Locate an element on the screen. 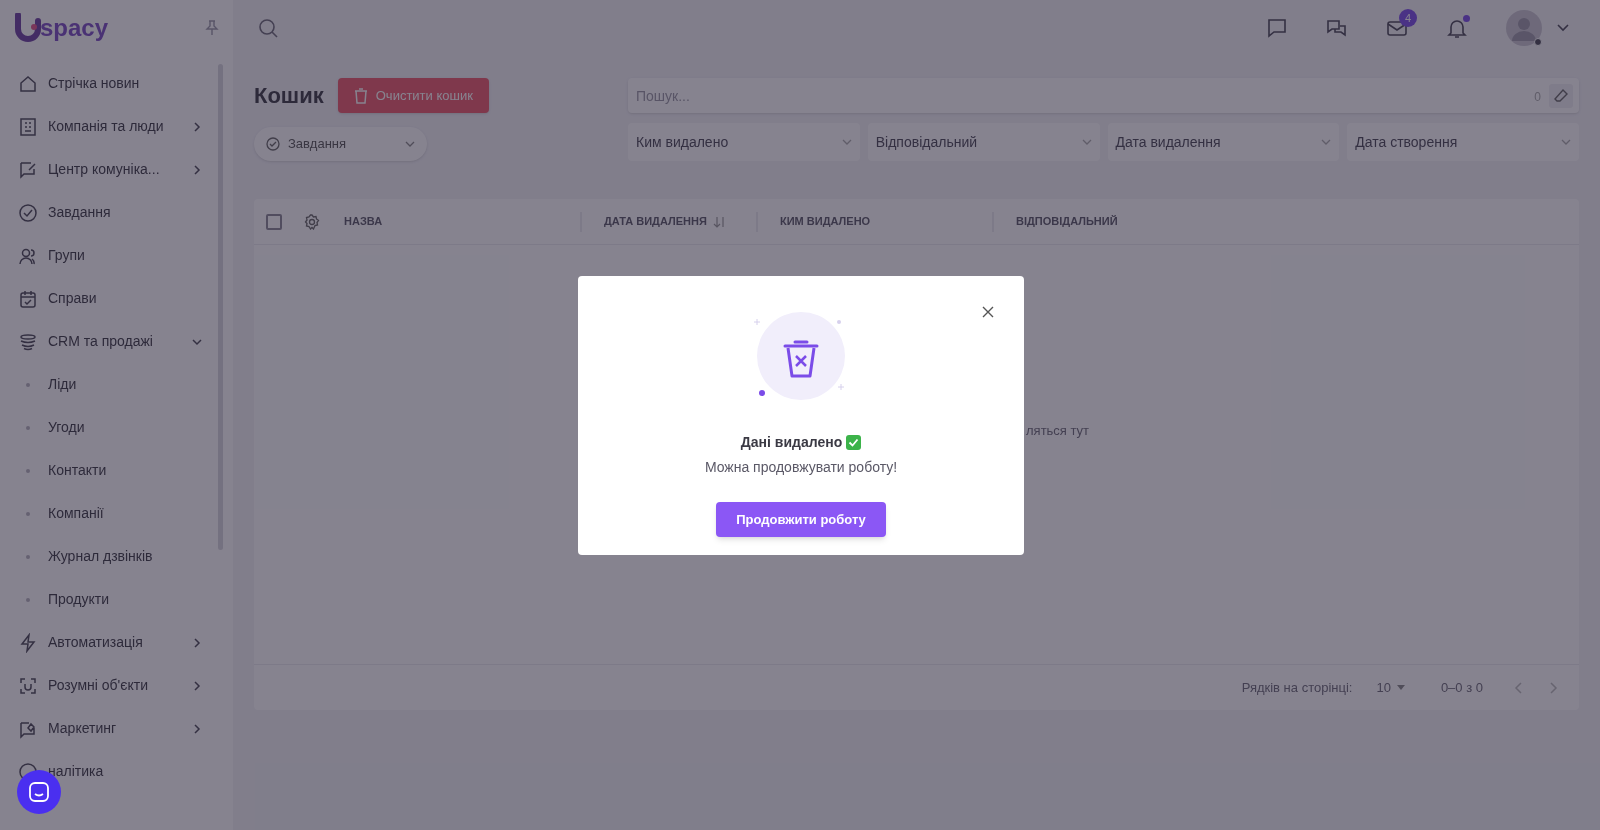  sidebar-item: Групи is located at coordinates (110, 255).